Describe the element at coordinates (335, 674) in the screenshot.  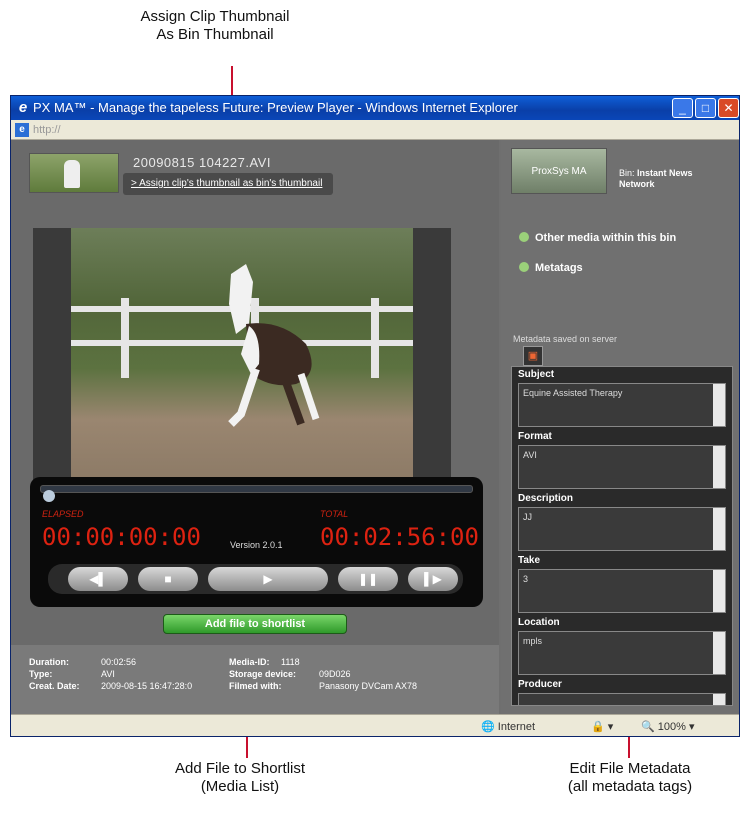
I see `storage-value: 09D026` at that location.